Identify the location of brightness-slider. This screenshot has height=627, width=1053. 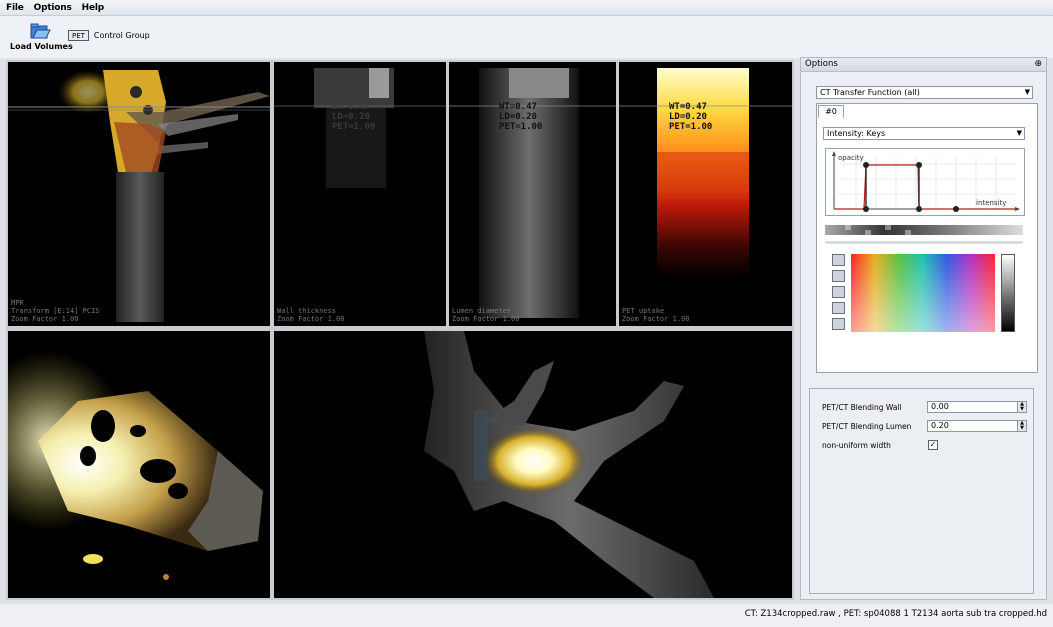
(1008, 293).